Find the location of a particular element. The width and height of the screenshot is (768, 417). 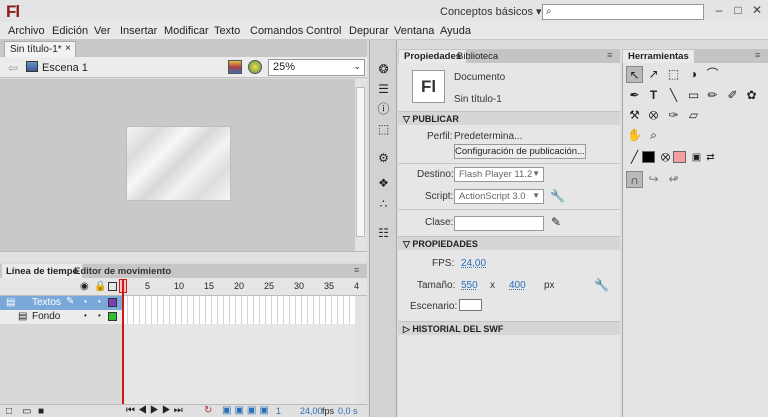

smooth-icon: ↪ is located at coordinates (653, 179).